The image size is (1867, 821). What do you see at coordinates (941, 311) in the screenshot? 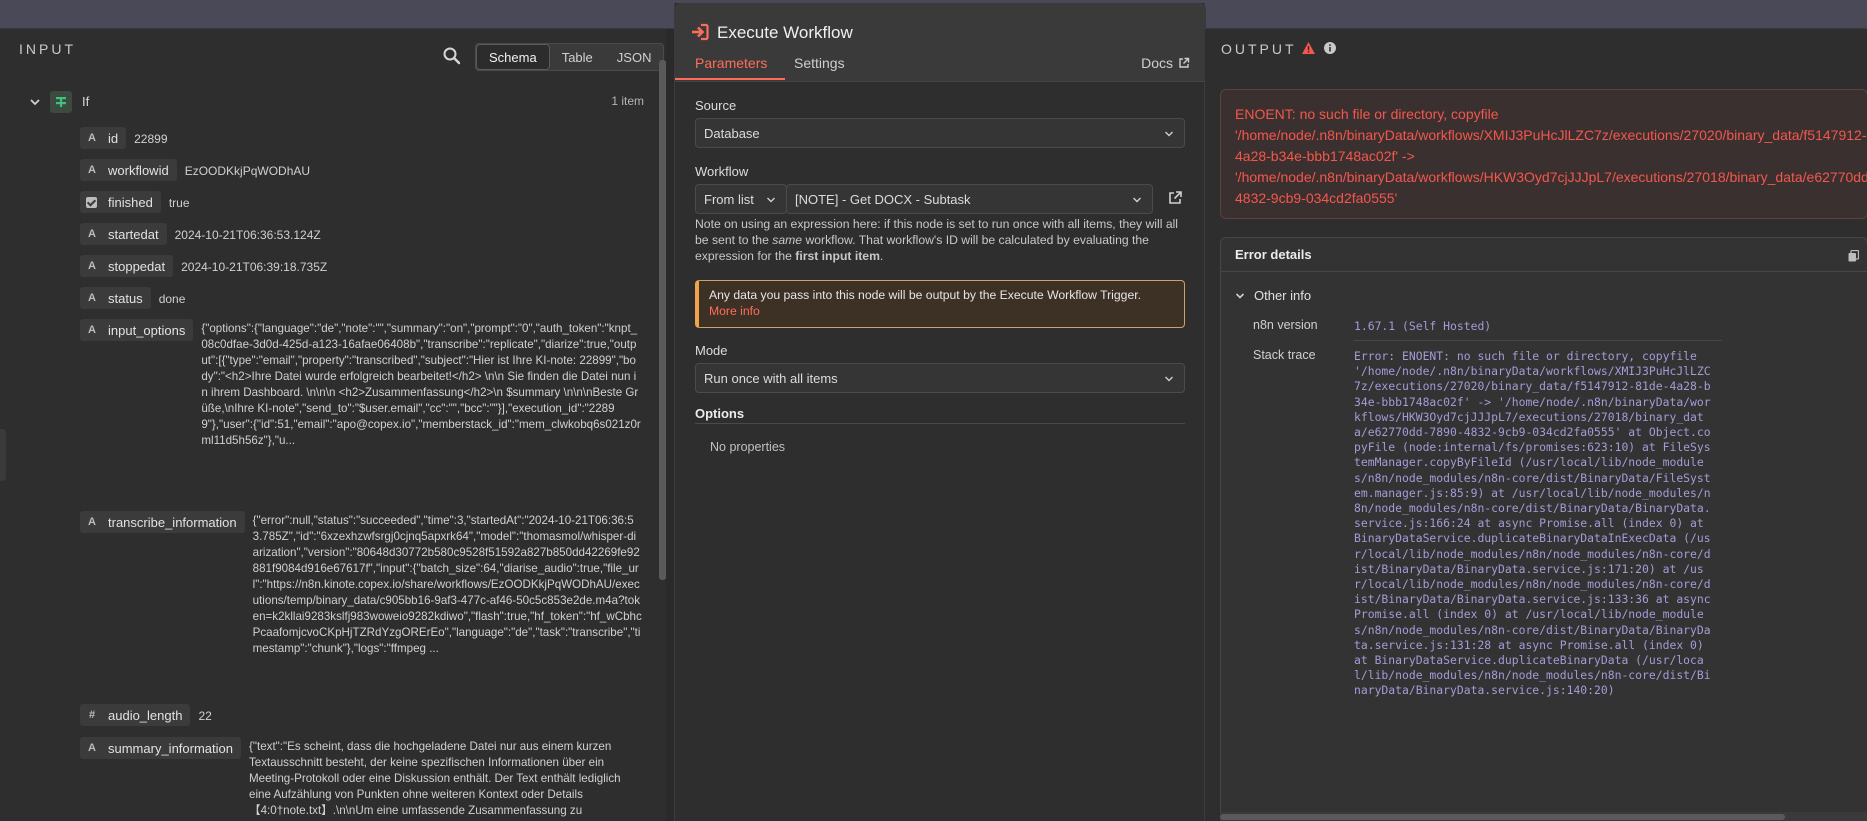
I see `more-info-link: More info` at bounding box center [941, 311].